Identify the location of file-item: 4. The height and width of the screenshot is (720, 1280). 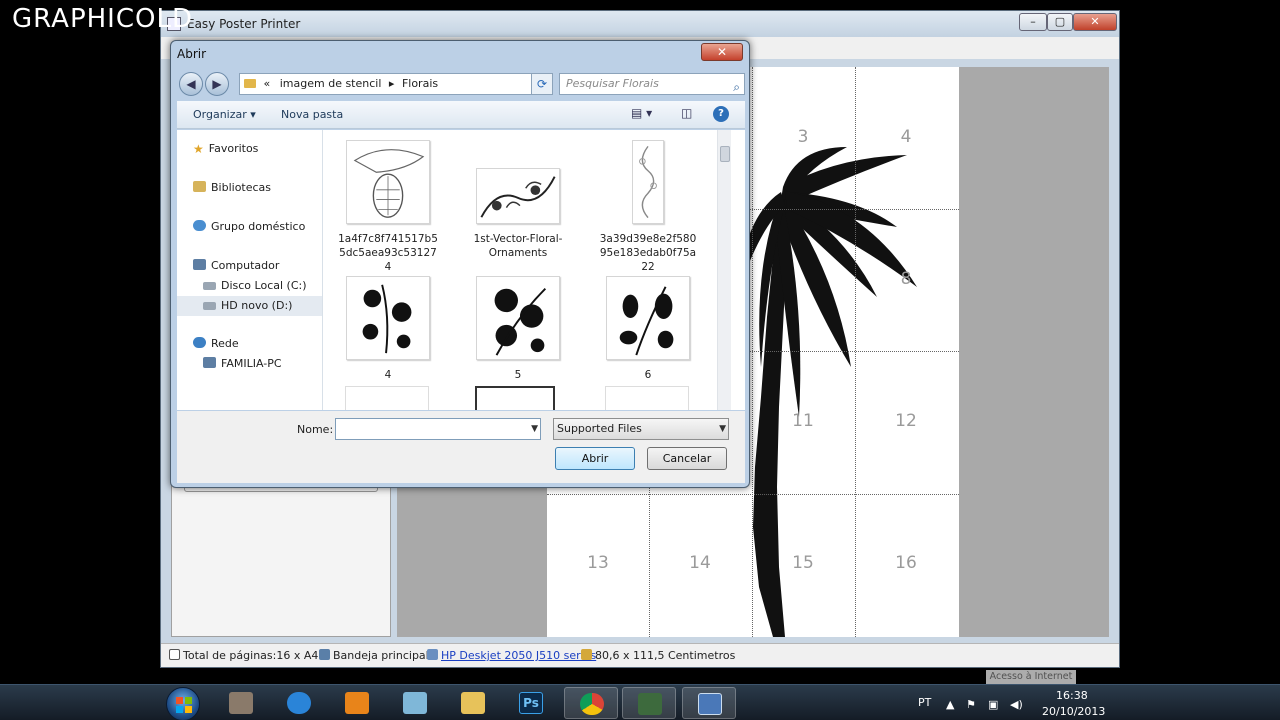
(388, 329).